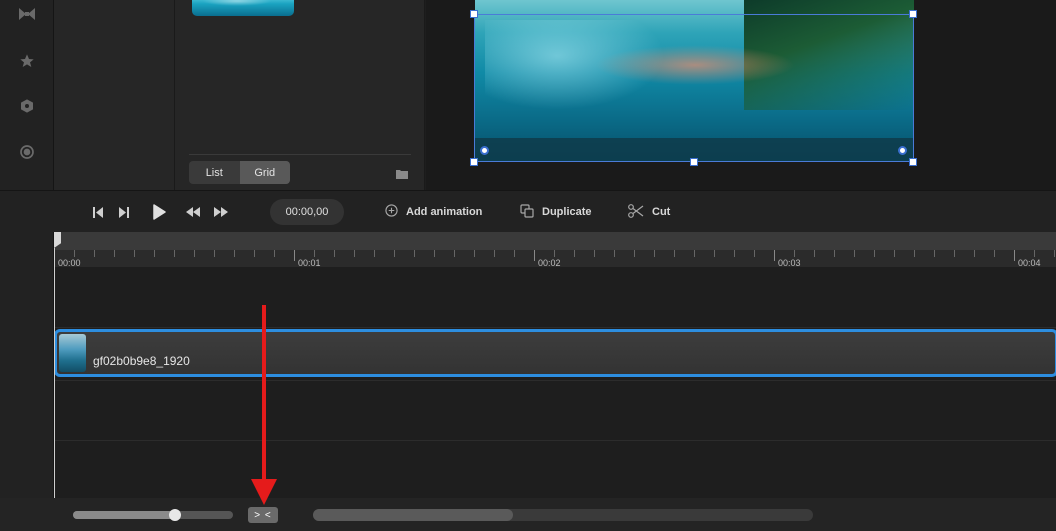  What do you see at coordinates (300, 154) in the screenshot?
I see `panel-divider` at bounding box center [300, 154].